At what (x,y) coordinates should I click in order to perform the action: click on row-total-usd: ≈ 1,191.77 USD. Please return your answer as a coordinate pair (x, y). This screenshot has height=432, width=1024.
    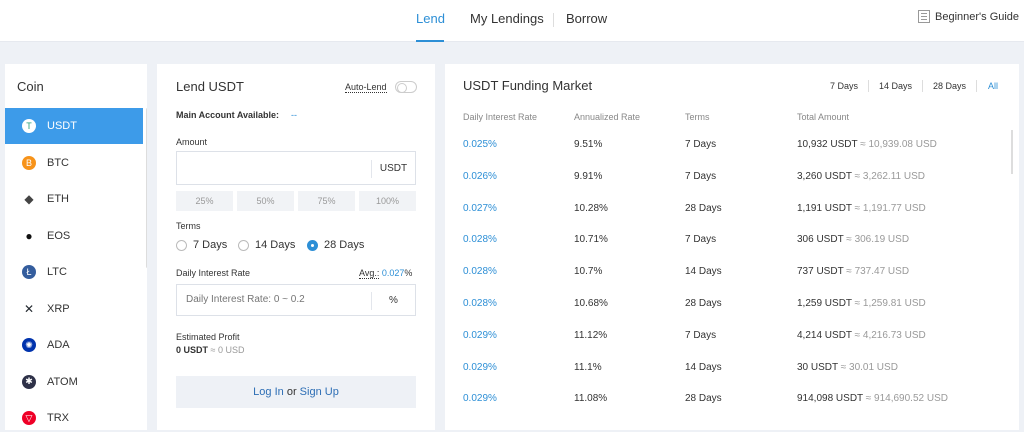
    Looking at the image, I should click on (890, 208).